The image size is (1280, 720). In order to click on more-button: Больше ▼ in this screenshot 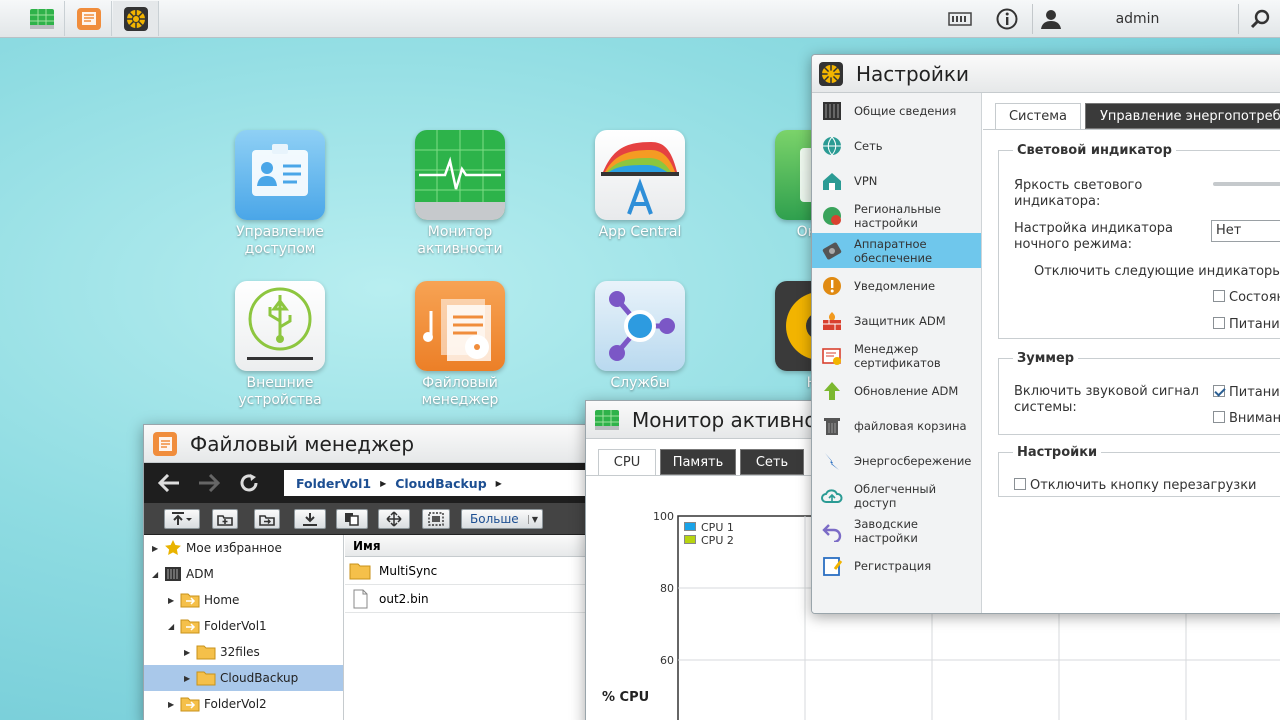, I will do `click(502, 519)`.